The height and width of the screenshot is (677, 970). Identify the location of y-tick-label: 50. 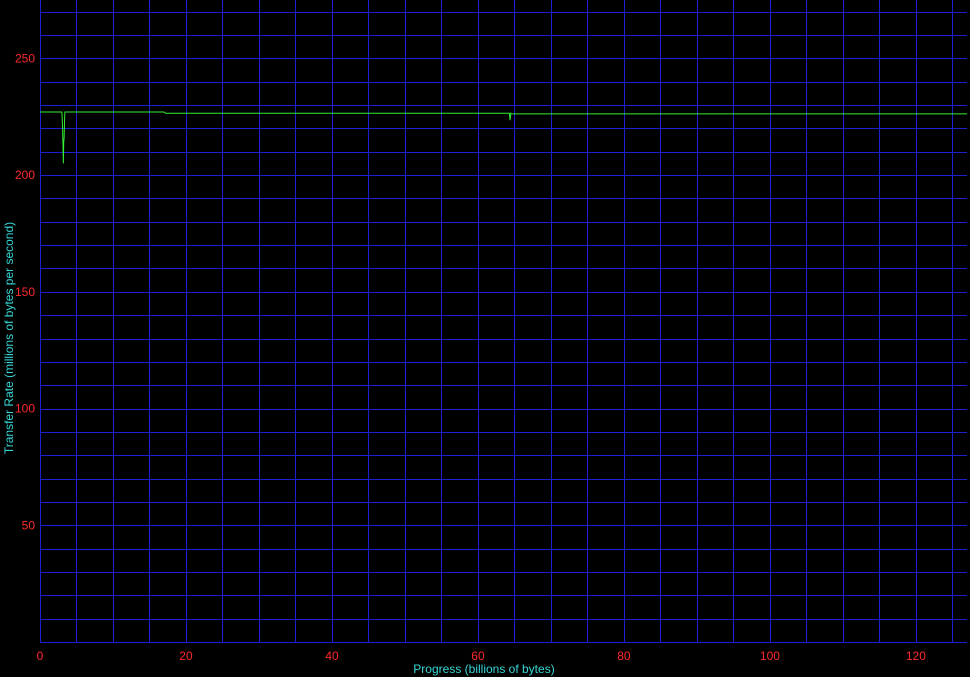
(29, 525).